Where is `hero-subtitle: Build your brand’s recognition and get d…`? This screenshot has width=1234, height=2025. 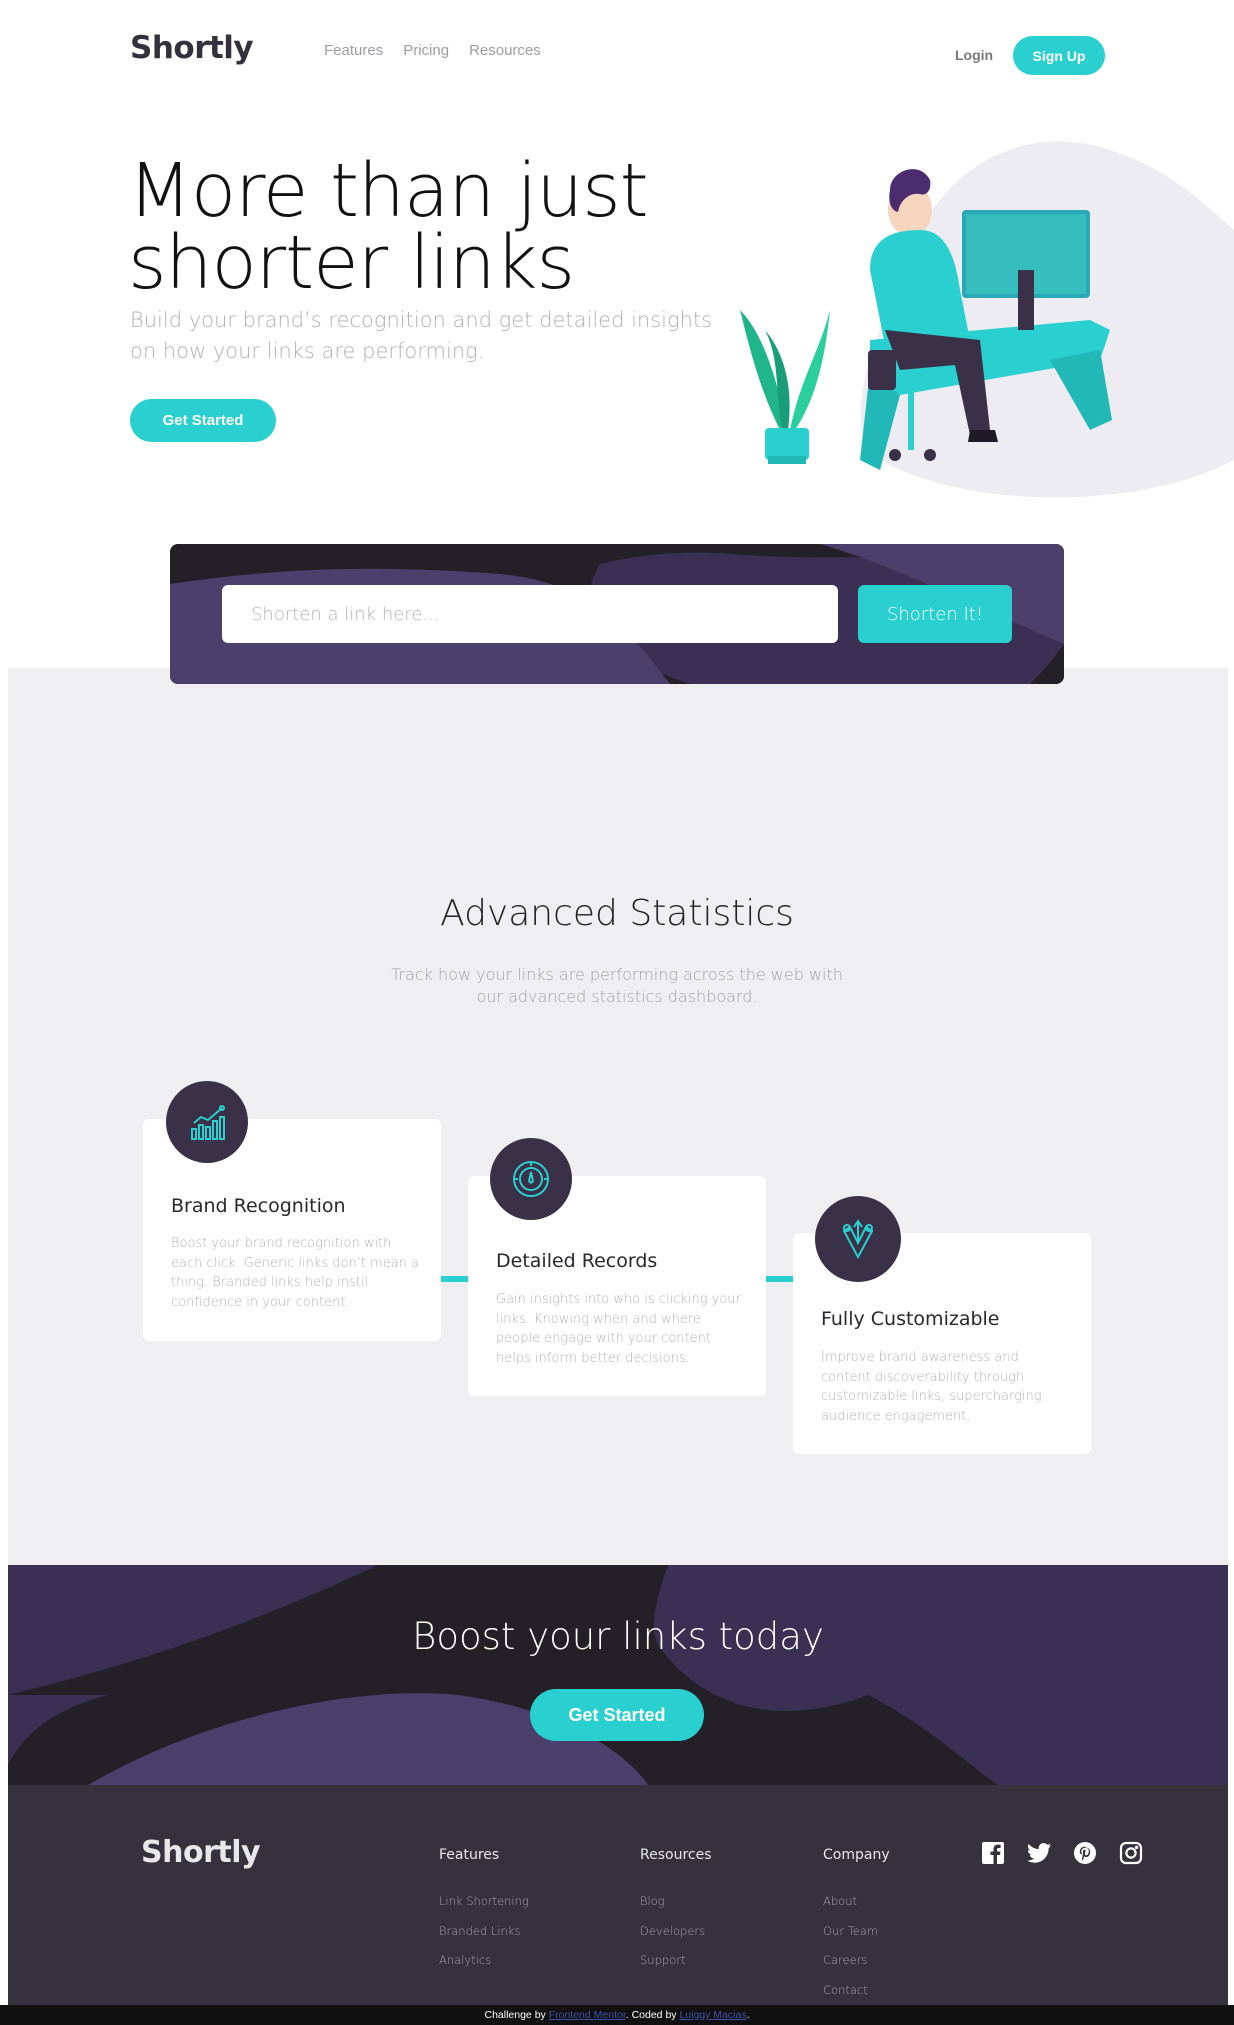
hero-subtitle: Build your brand’s recognition and get d… is located at coordinates (421, 335).